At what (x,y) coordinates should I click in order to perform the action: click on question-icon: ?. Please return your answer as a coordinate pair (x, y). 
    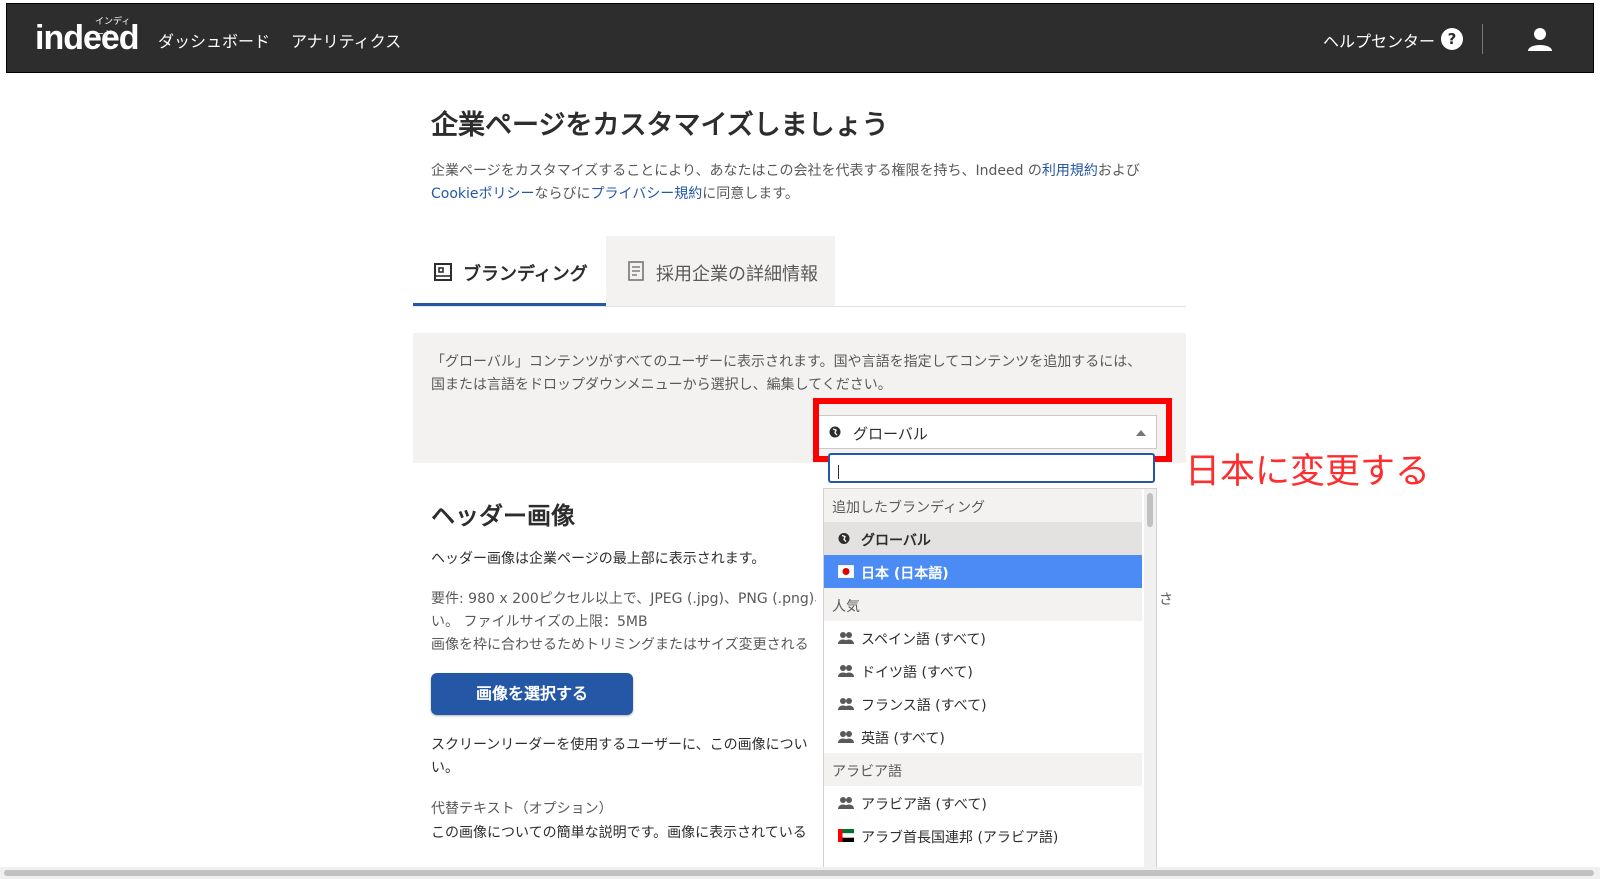
    Looking at the image, I should click on (1452, 39).